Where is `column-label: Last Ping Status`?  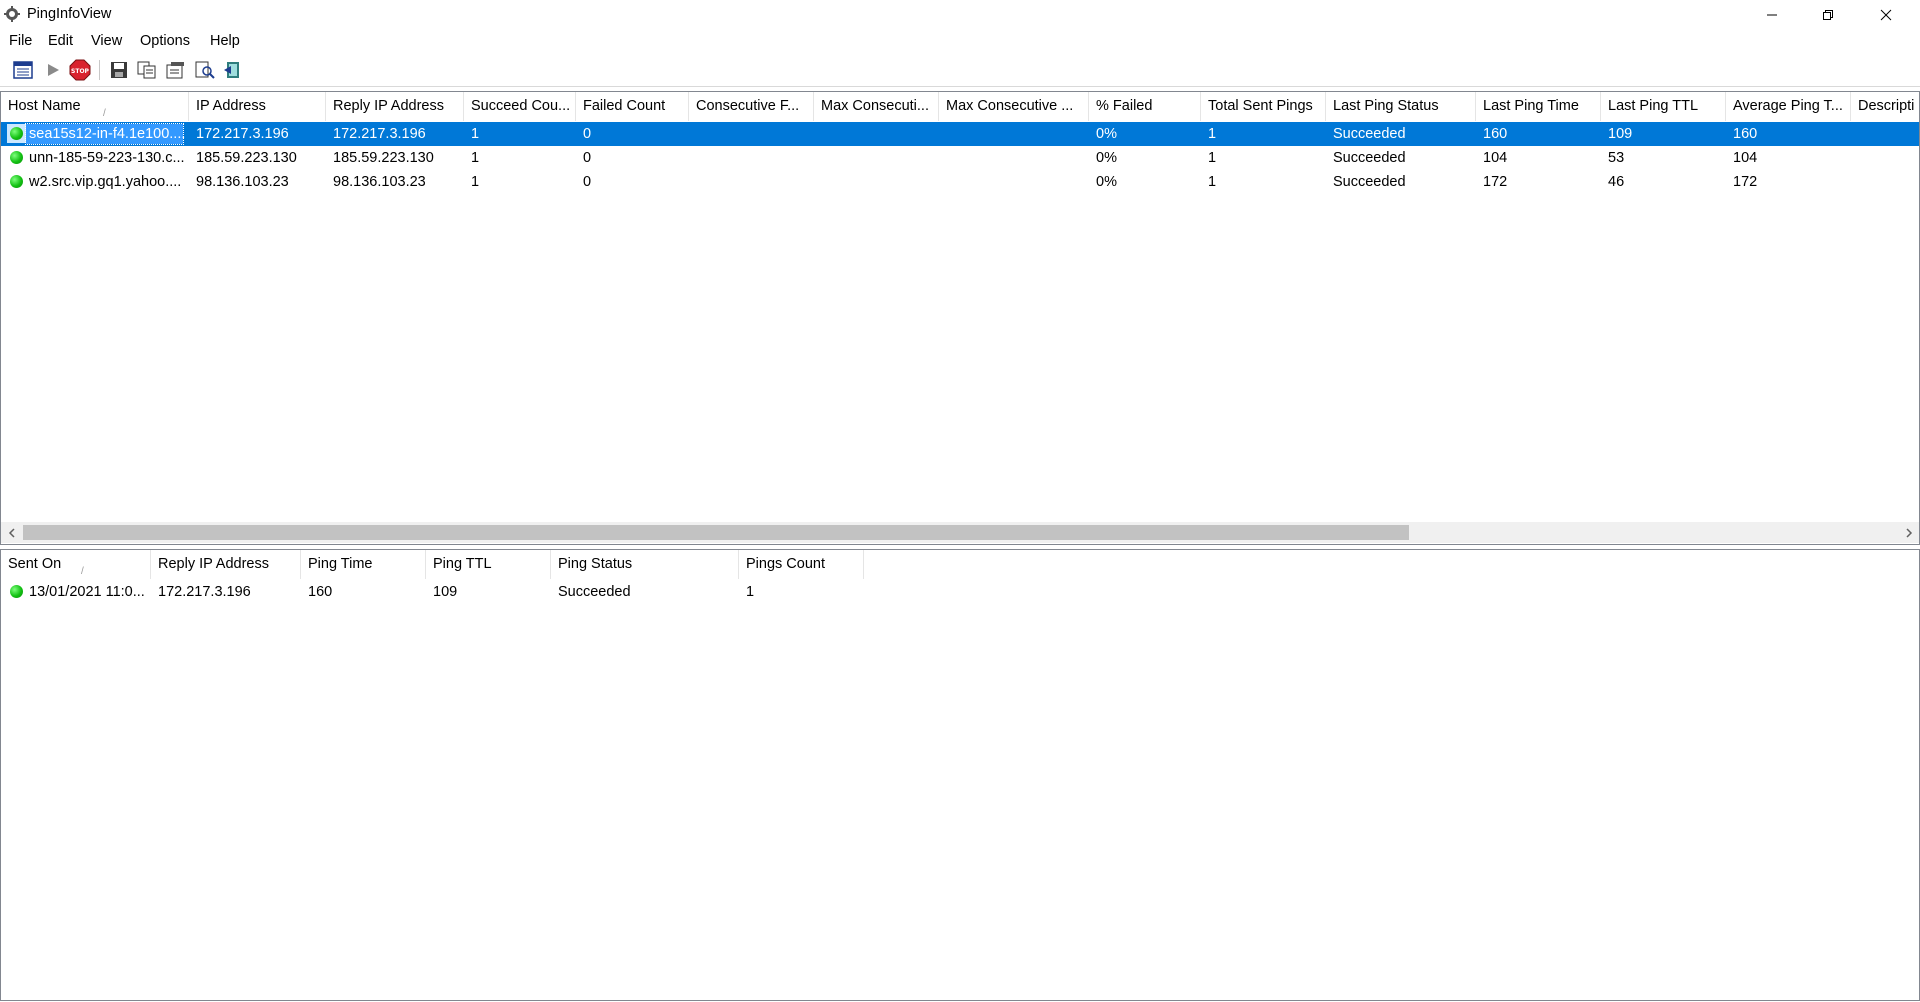
column-label: Last Ping Status is located at coordinates (1386, 106).